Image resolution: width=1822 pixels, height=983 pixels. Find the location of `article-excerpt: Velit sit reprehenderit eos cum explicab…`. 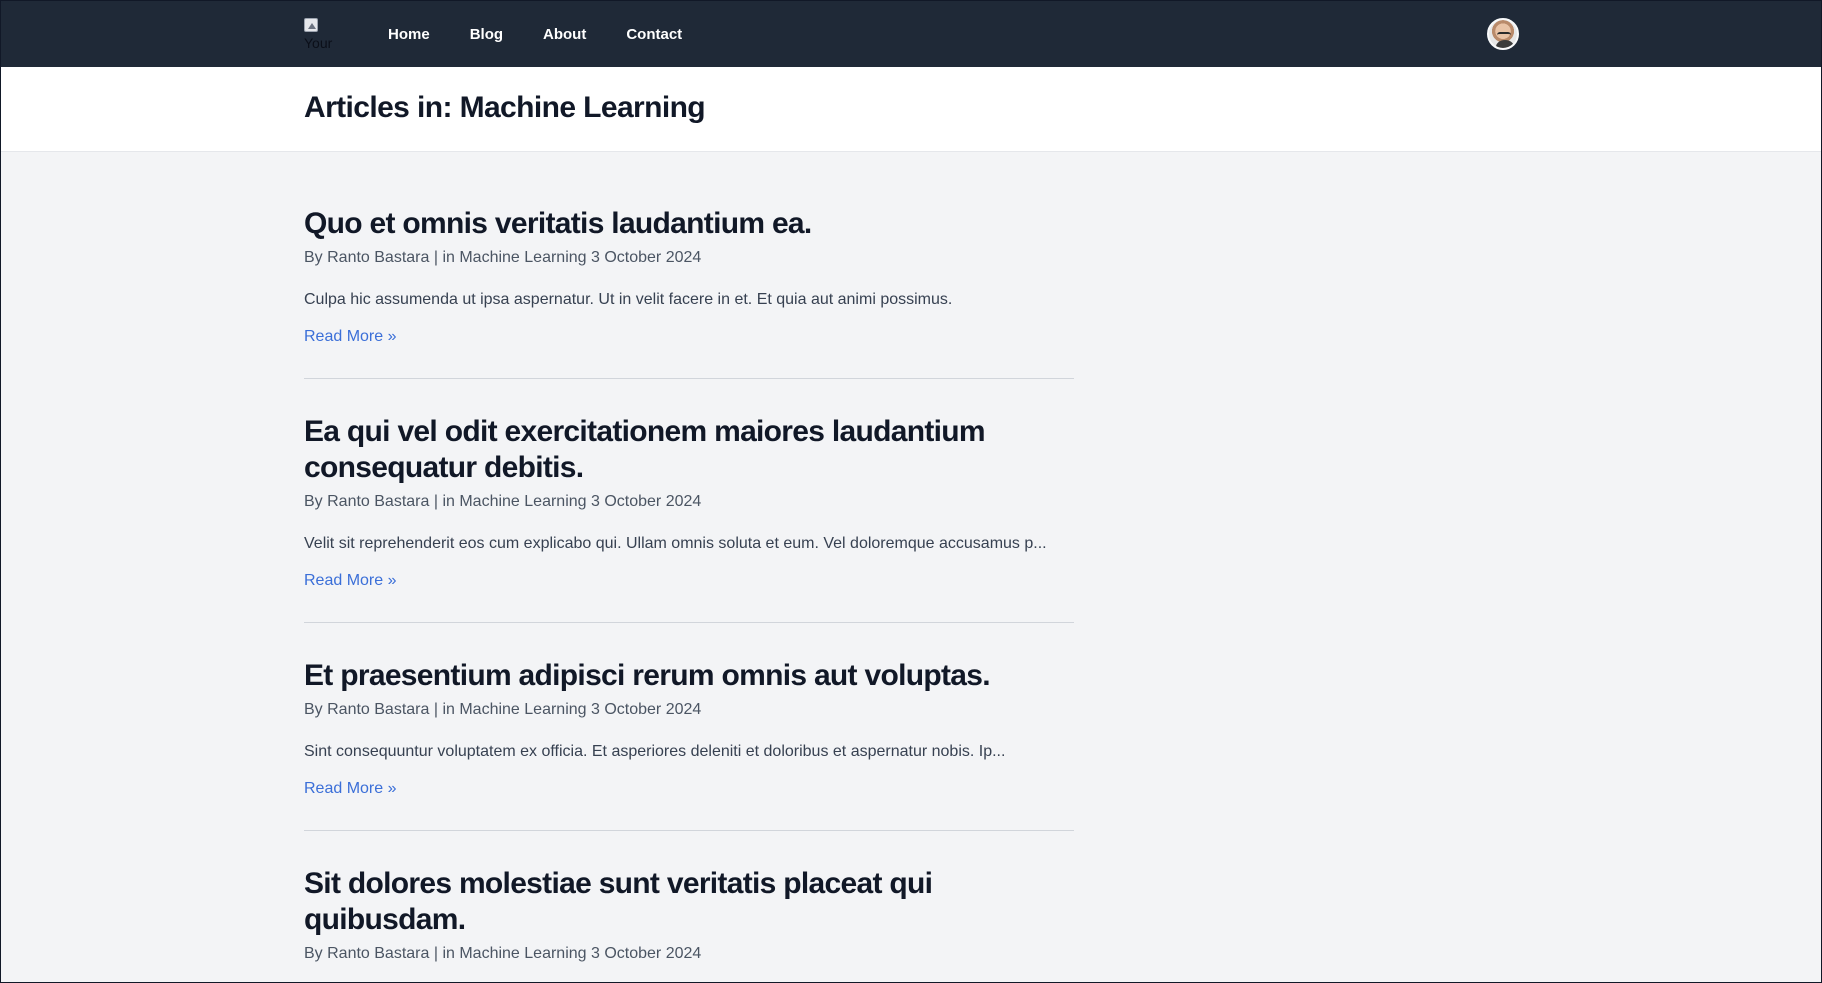

article-excerpt: Velit sit reprehenderit eos cum explicab… is located at coordinates (675, 543).